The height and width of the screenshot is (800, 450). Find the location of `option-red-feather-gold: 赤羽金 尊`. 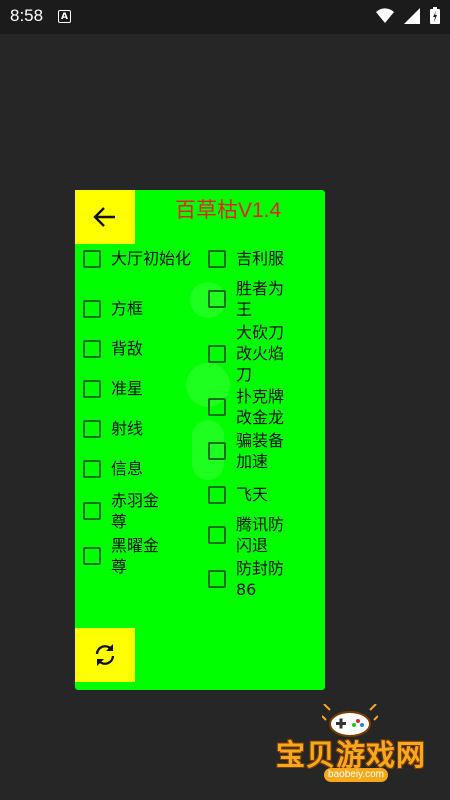

option-red-feather-gold: 赤羽金 尊 is located at coordinates (121, 511).